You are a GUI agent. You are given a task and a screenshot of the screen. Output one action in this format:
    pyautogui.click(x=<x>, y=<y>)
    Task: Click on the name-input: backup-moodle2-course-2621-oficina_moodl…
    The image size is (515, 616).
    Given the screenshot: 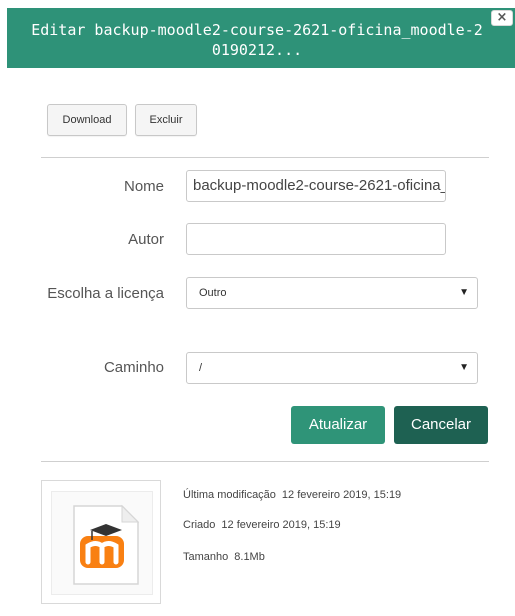 What is the action you would take?
    pyautogui.click(x=316, y=186)
    